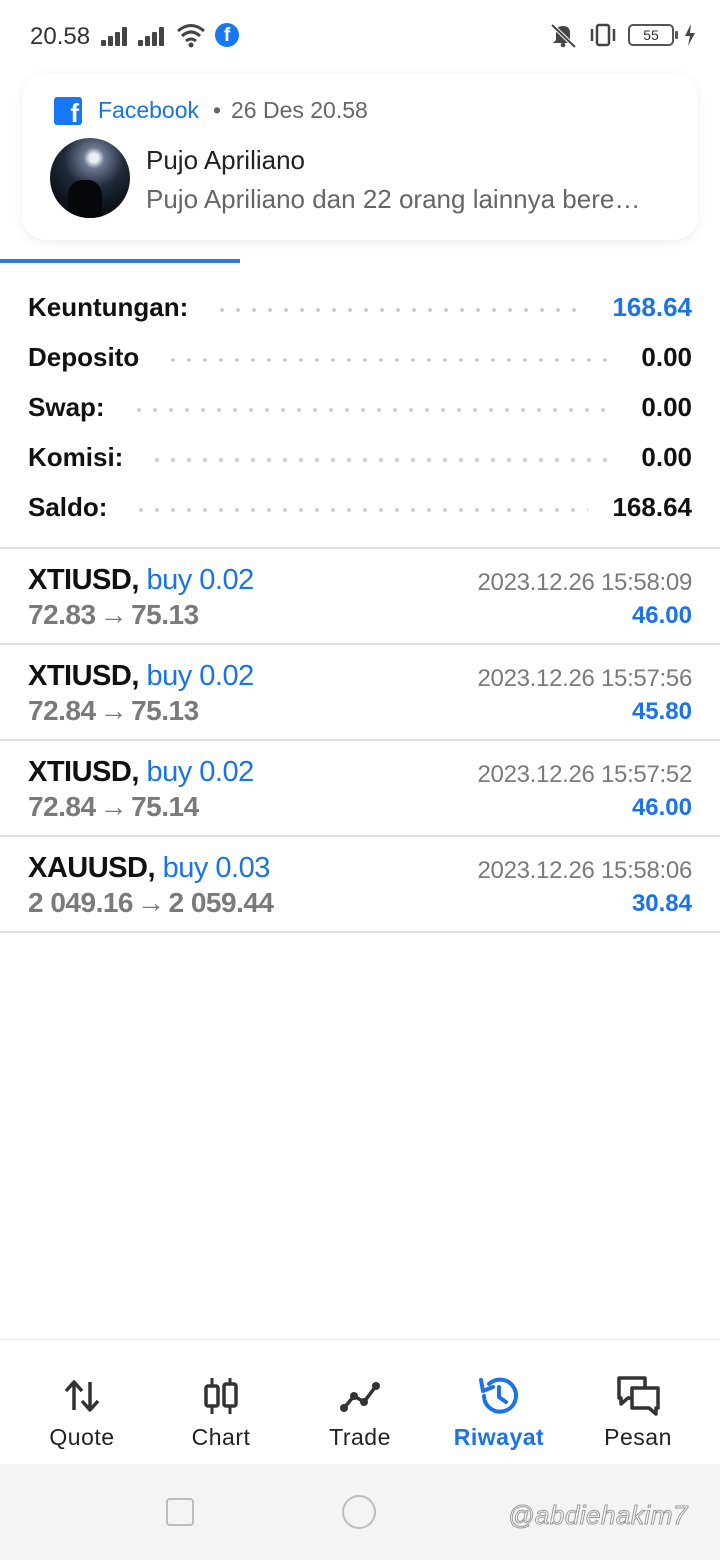 This screenshot has width=720, height=1560. I want to click on summary-label: Deposito, so click(84, 356).